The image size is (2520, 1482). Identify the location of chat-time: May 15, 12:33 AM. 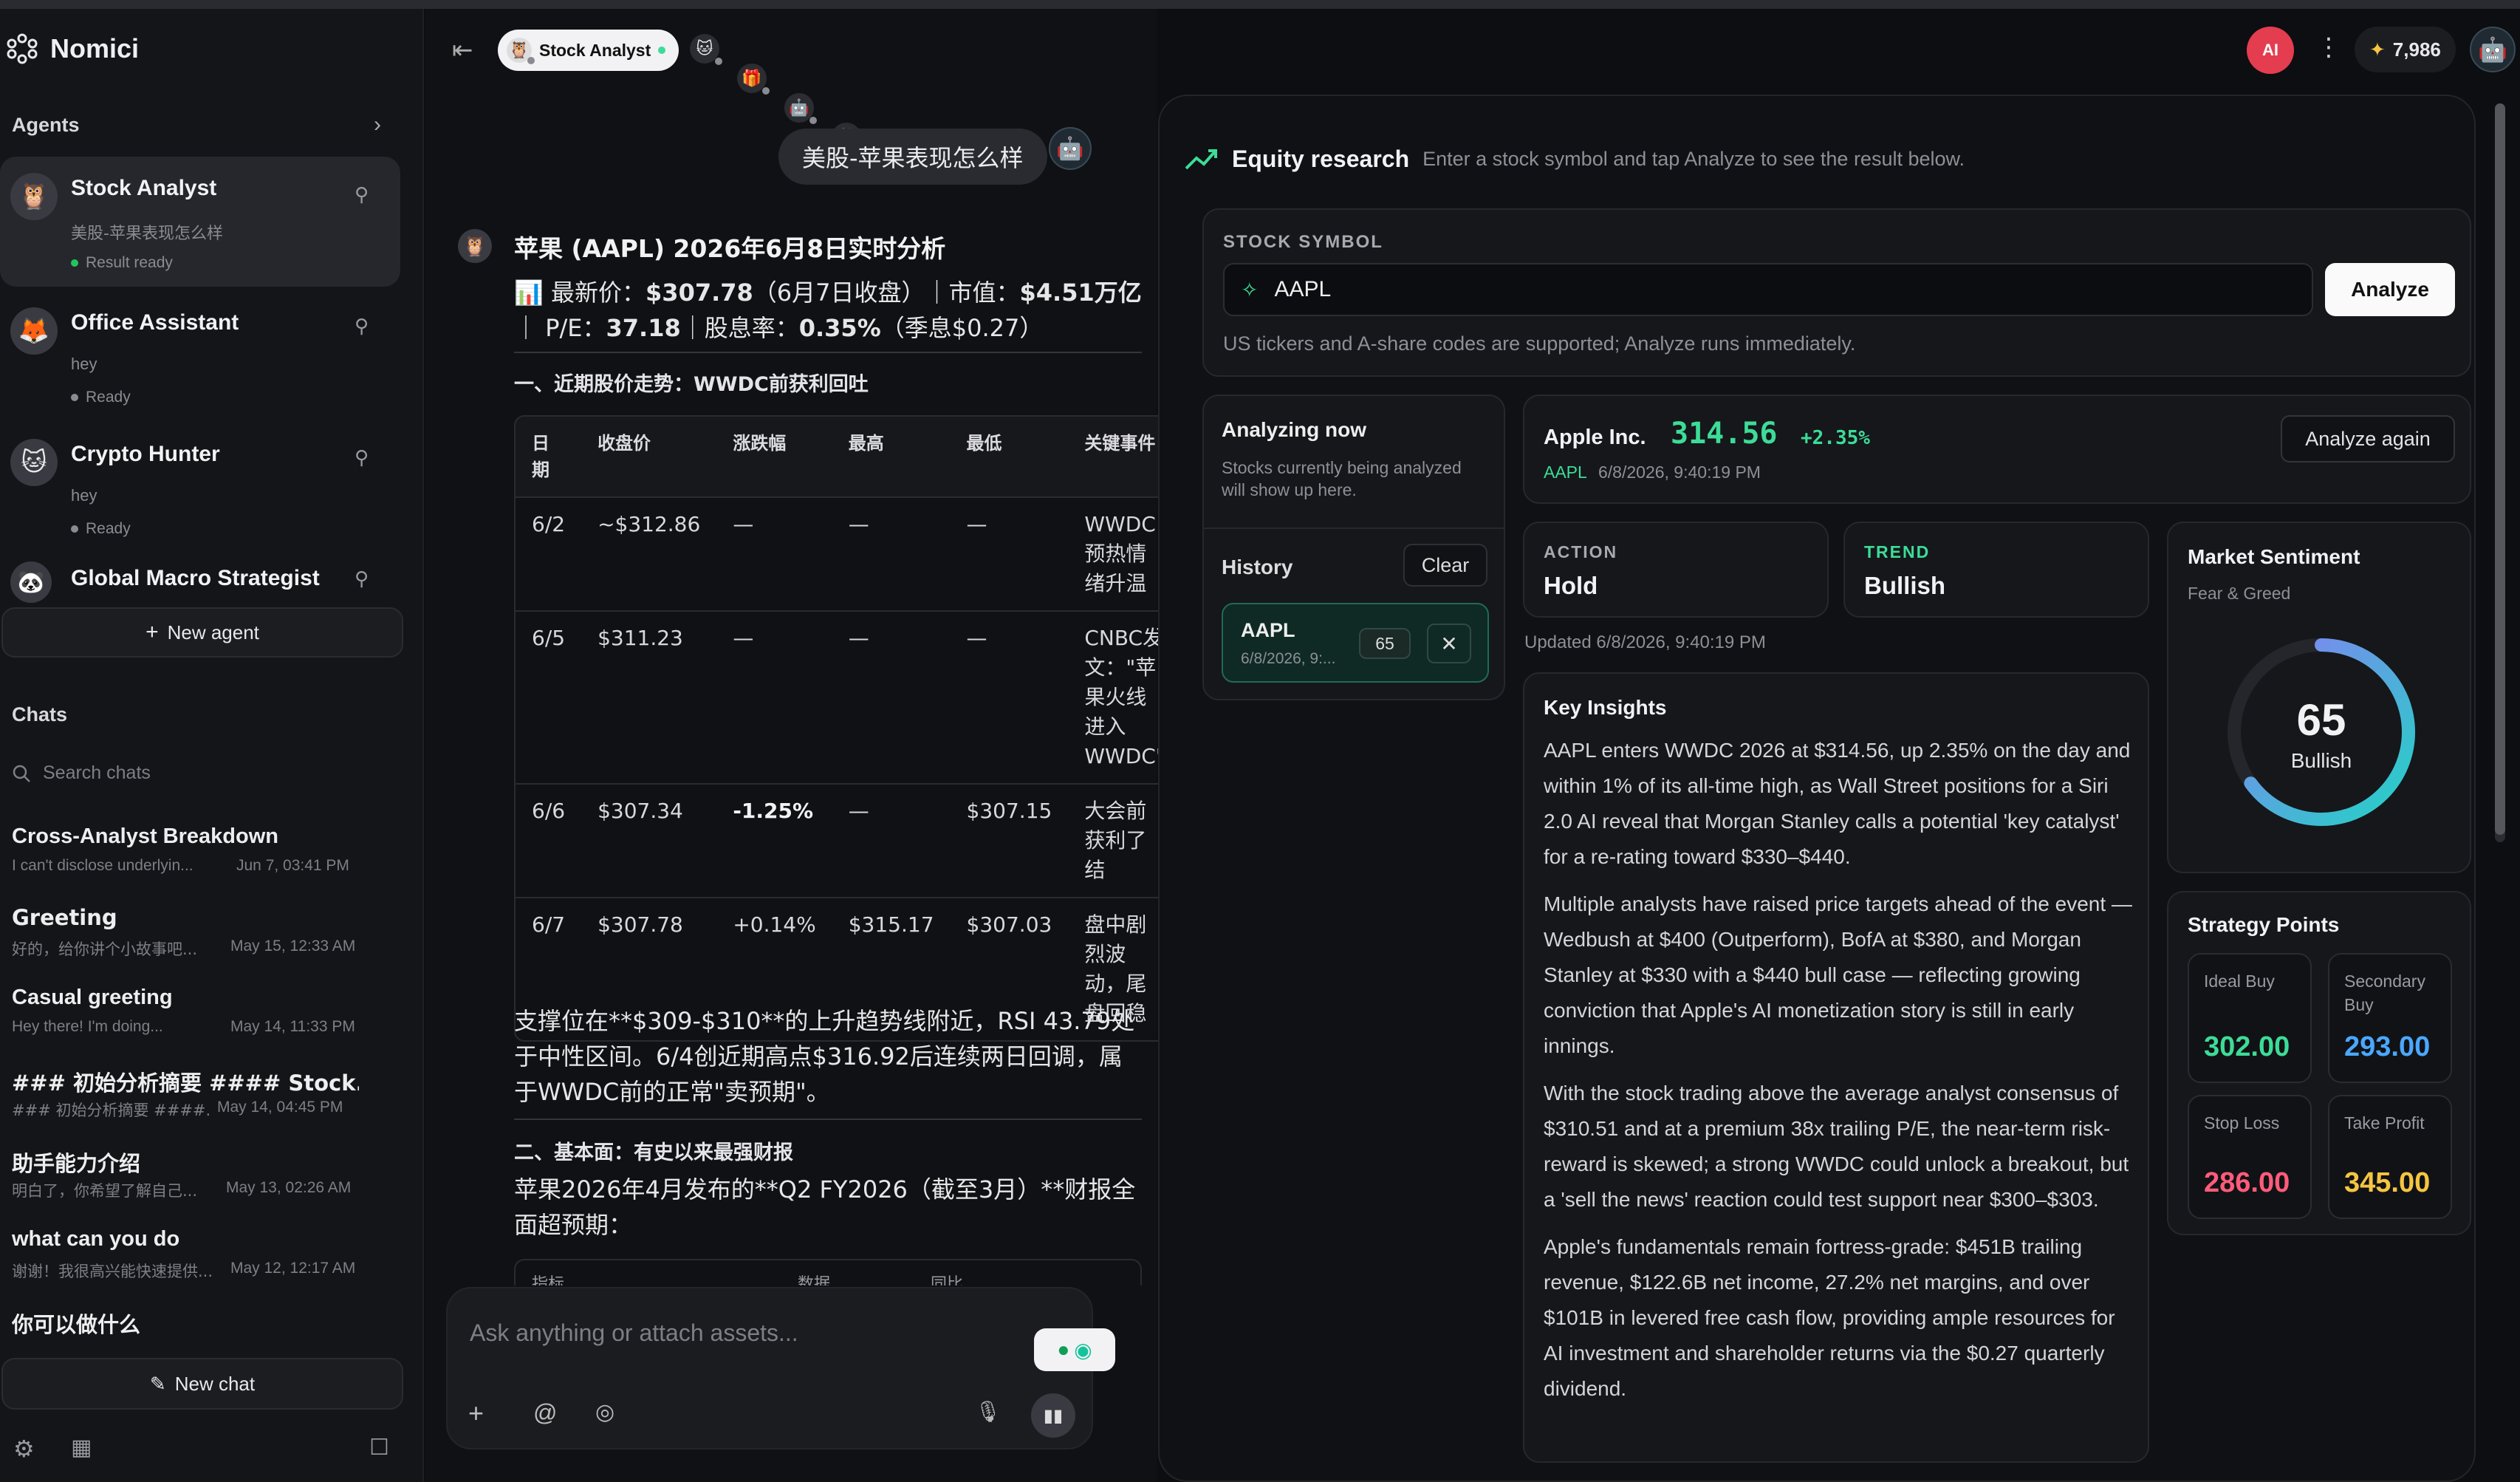
(293, 946).